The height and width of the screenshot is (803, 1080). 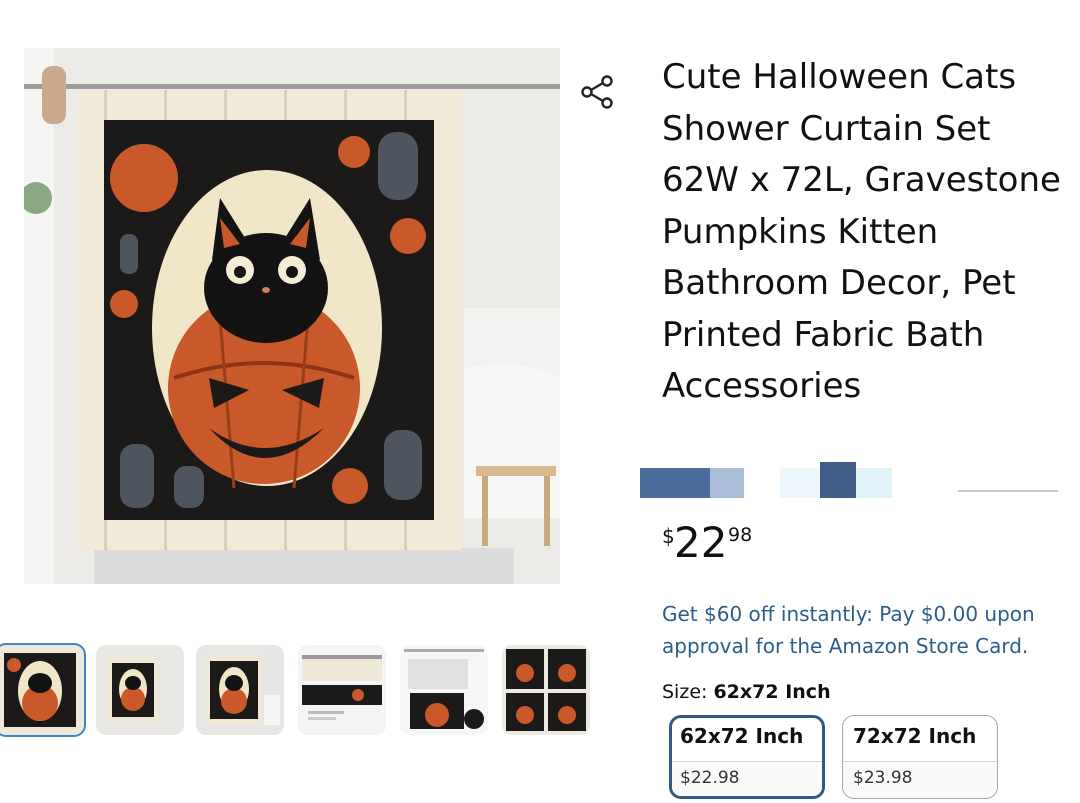 I want to click on price-whole: 22, so click(x=701, y=542).